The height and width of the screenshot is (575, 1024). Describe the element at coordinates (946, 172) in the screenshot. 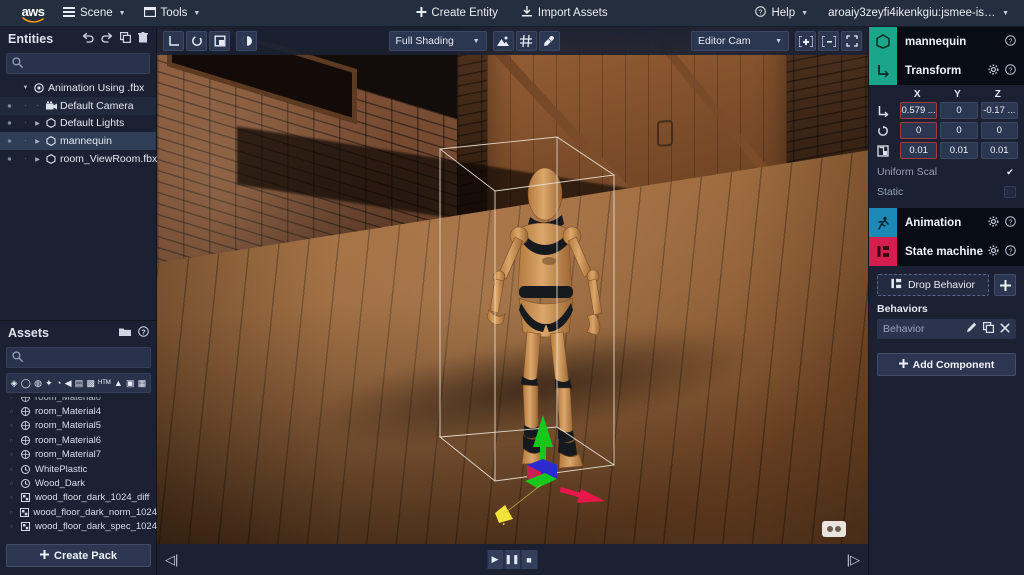

I see `uniform-scale-row: Uniform Scal ✔` at that location.